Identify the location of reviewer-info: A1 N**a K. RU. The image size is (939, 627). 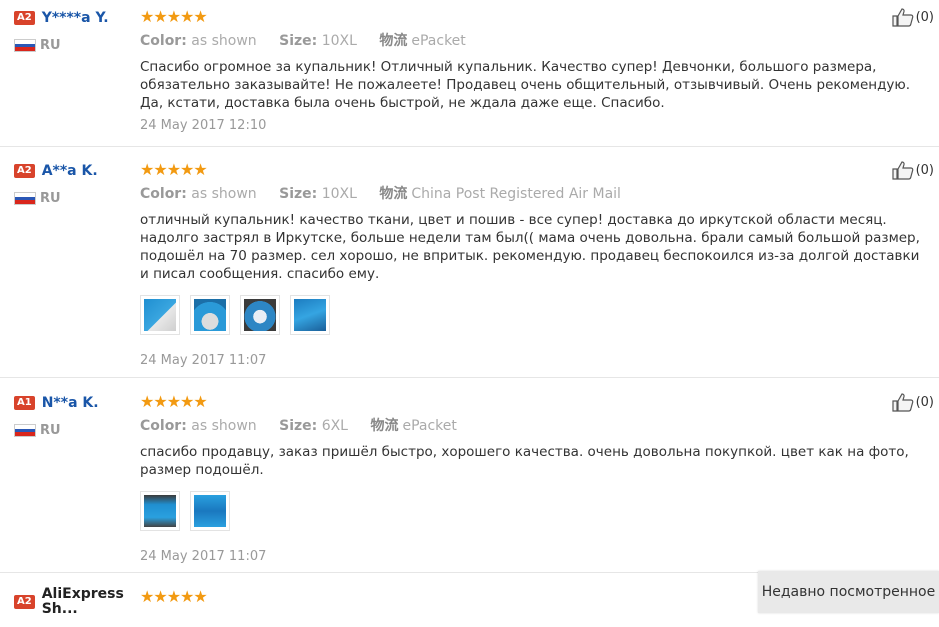
(76, 415).